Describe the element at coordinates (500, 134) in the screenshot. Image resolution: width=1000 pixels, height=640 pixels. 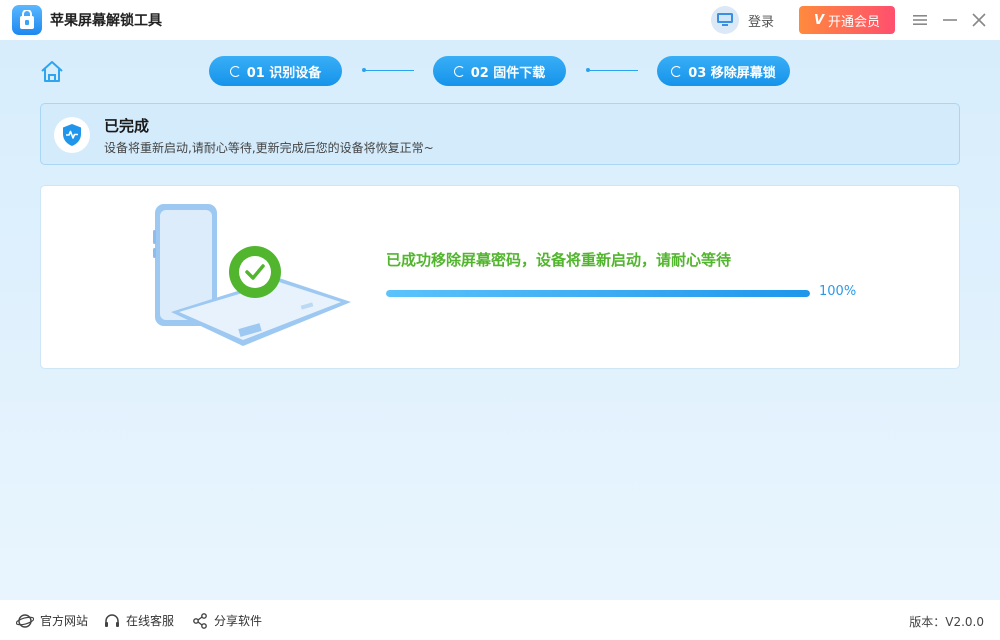
I see `status-banner: 已完成 设备将重新启动,请耐心等待,更新完成后您的设备将恢复正常~` at that location.